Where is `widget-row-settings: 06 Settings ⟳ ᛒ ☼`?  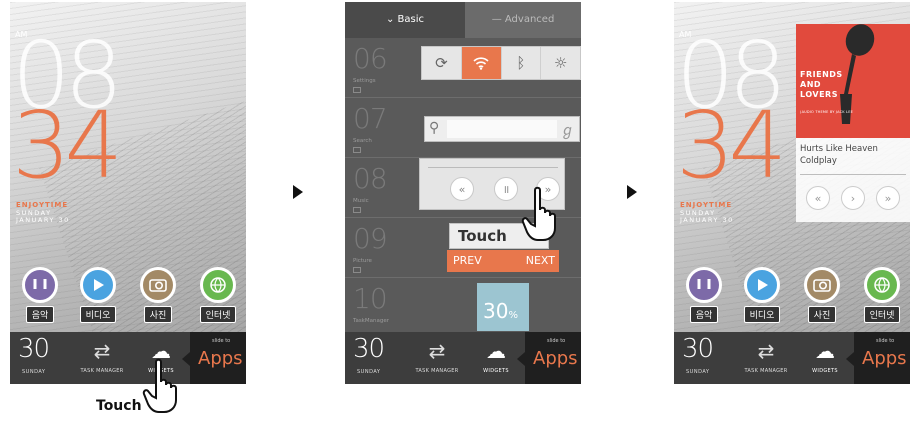 widget-row-settings: 06 Settings ⟳ ᛒ ☼ is located at coordinates (463, 68).